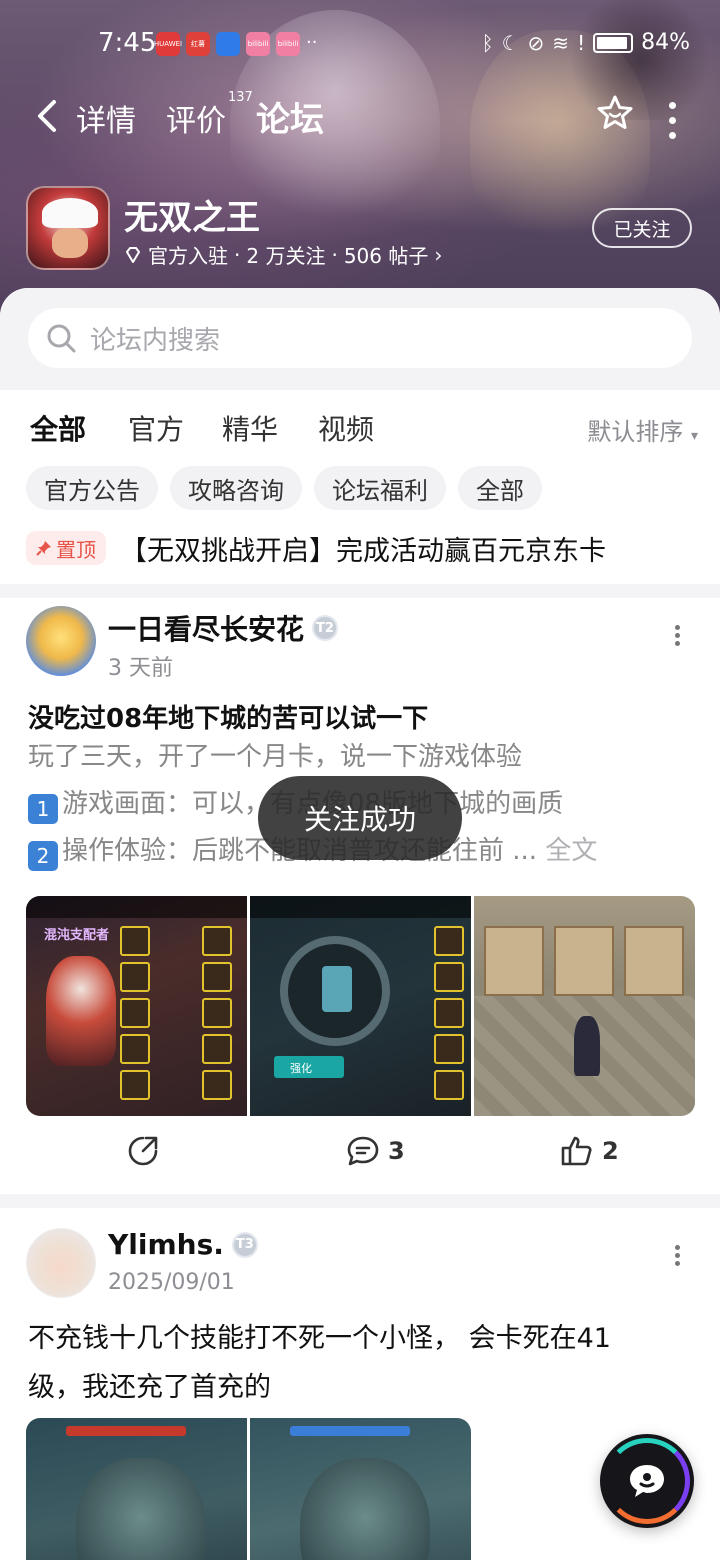  I want to click on author-name: 一日看尽长安花 T2, so click(223, 628).